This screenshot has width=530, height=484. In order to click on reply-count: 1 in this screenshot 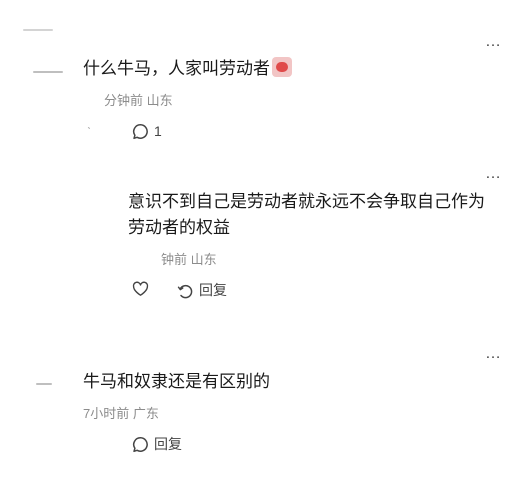, I will do `click(158, 131)`.